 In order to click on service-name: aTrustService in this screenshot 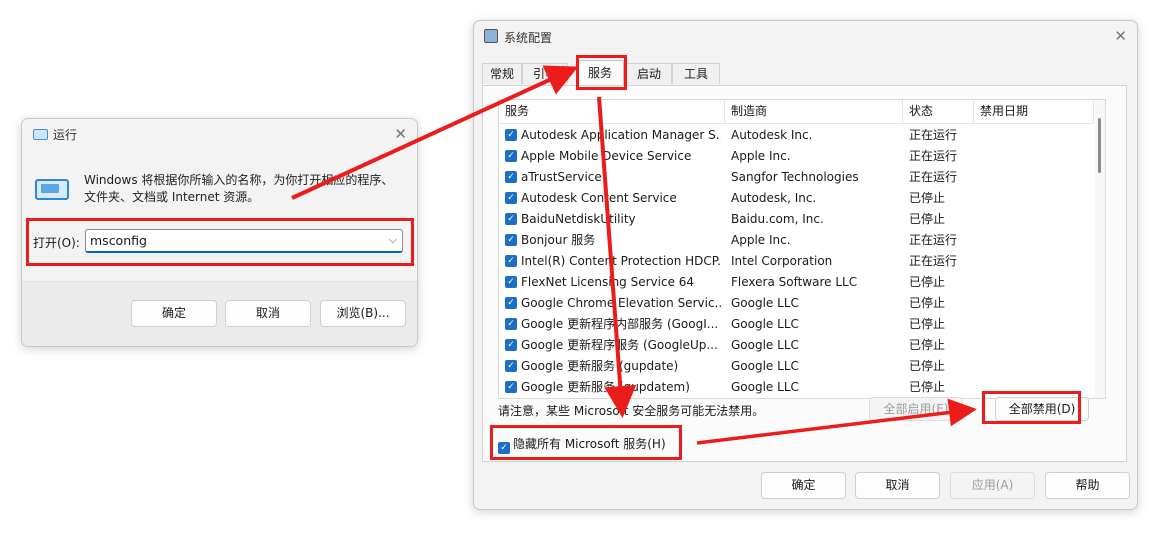, I will do `click(561, 177)`.